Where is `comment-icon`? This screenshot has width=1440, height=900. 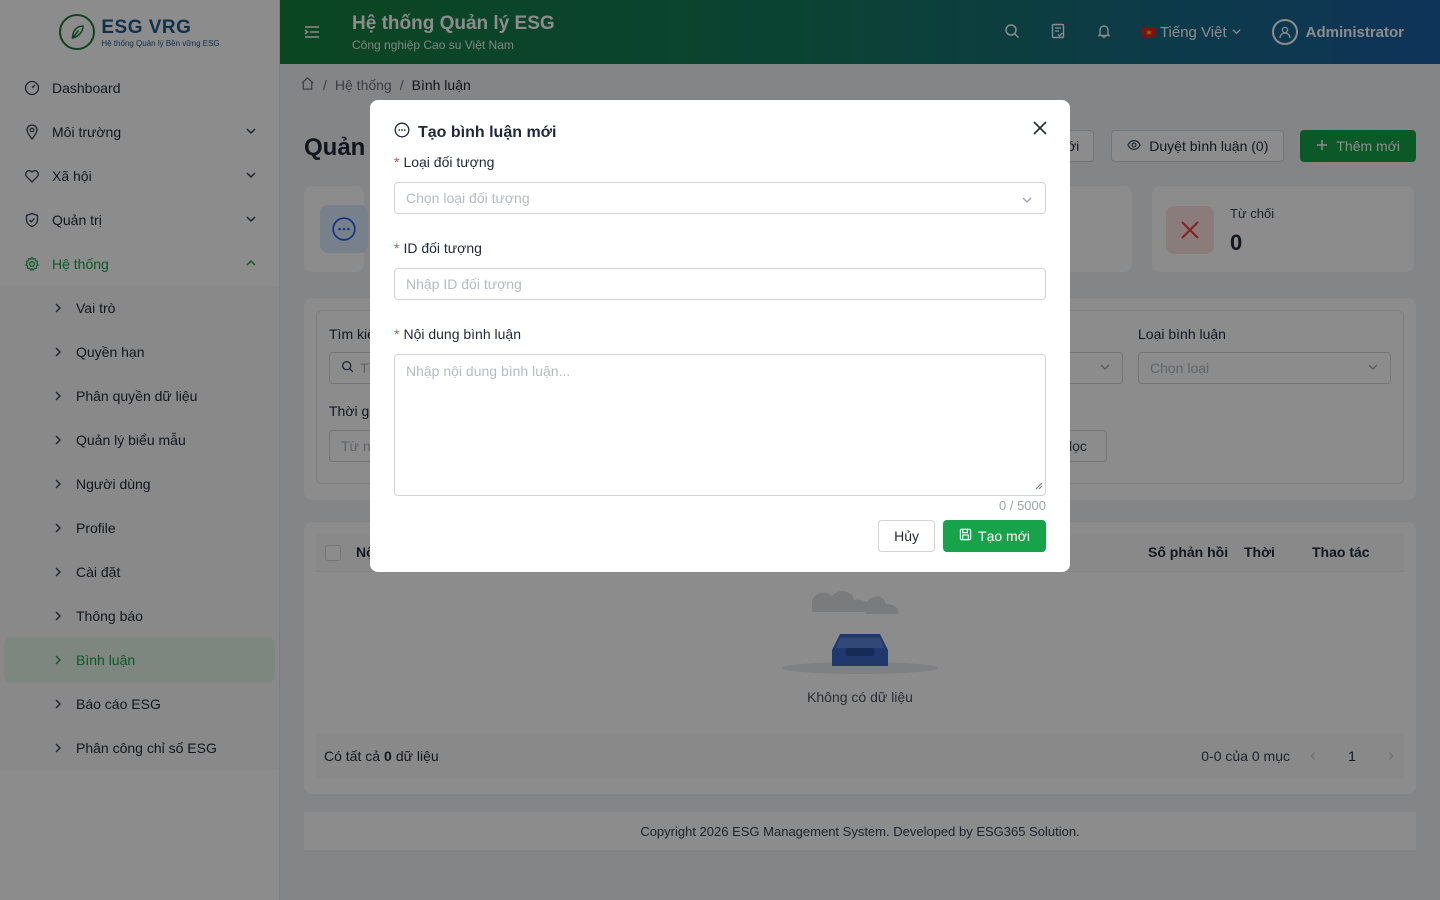 comment-icon is located at coordinates (402, 132).